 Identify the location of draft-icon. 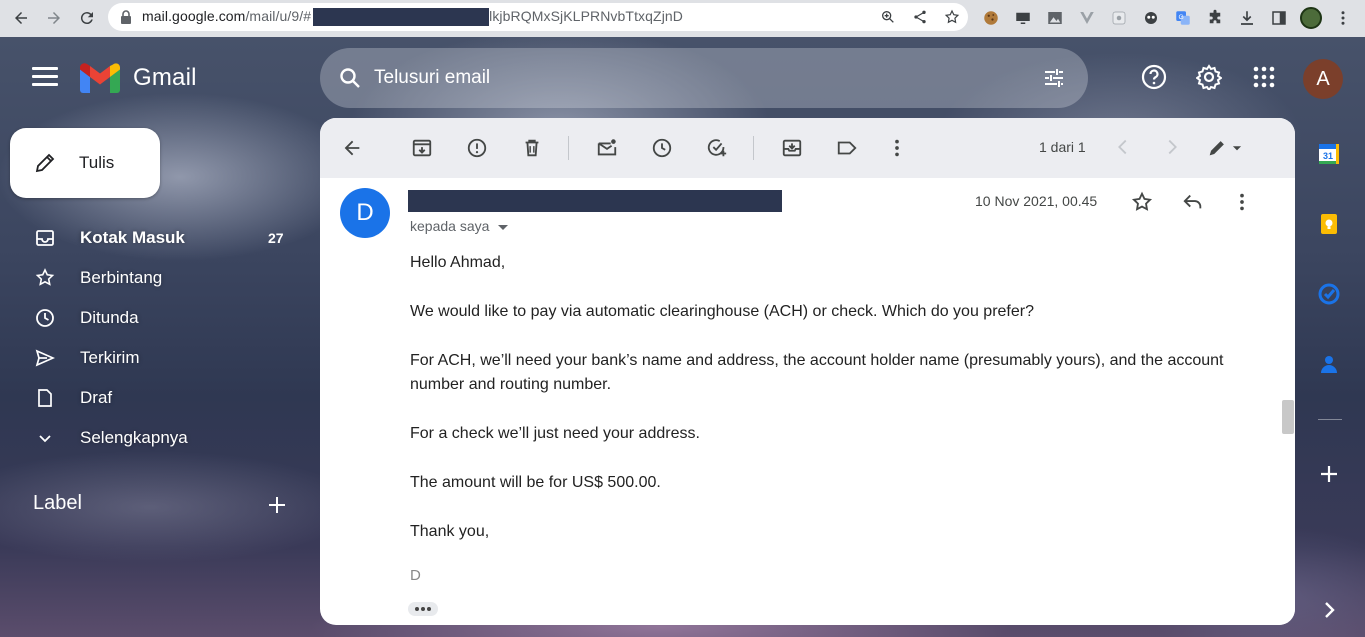
(45, 398).